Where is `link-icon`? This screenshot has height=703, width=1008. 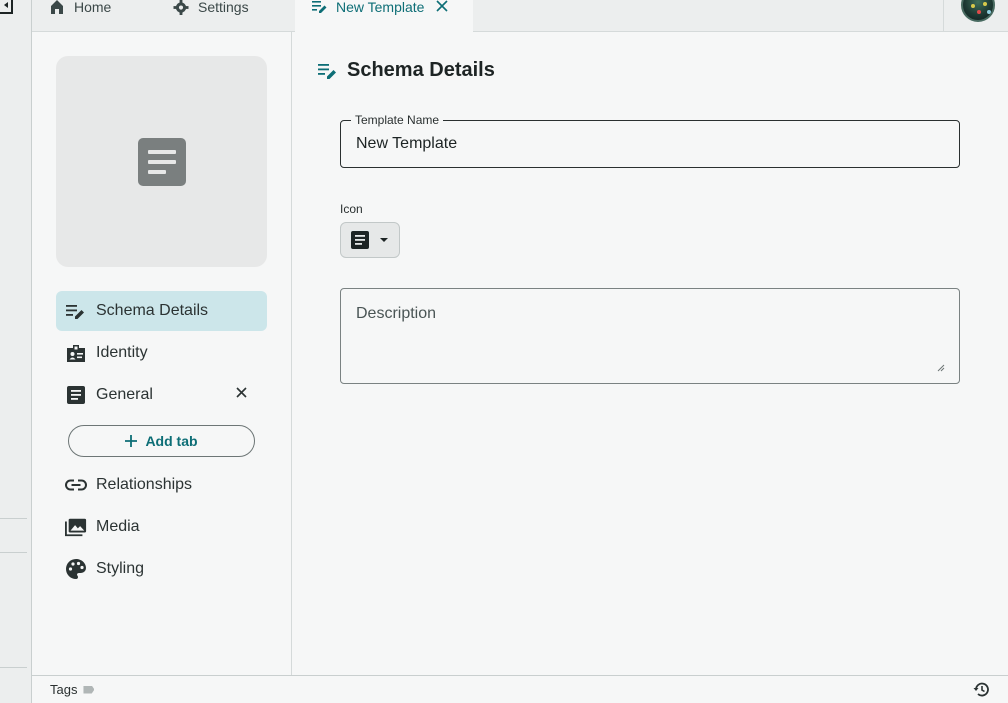 link-icon is located at coordinates (76, 485).